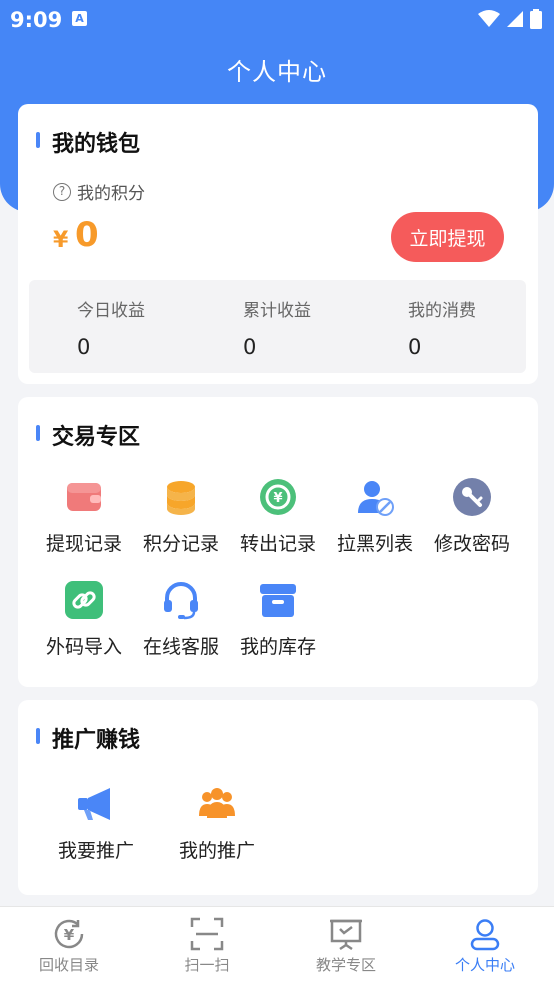  Describe the element at coordinates (147, 327) in the screenshot. I see `stat-today-earnings: 今日收益 0` at that location.